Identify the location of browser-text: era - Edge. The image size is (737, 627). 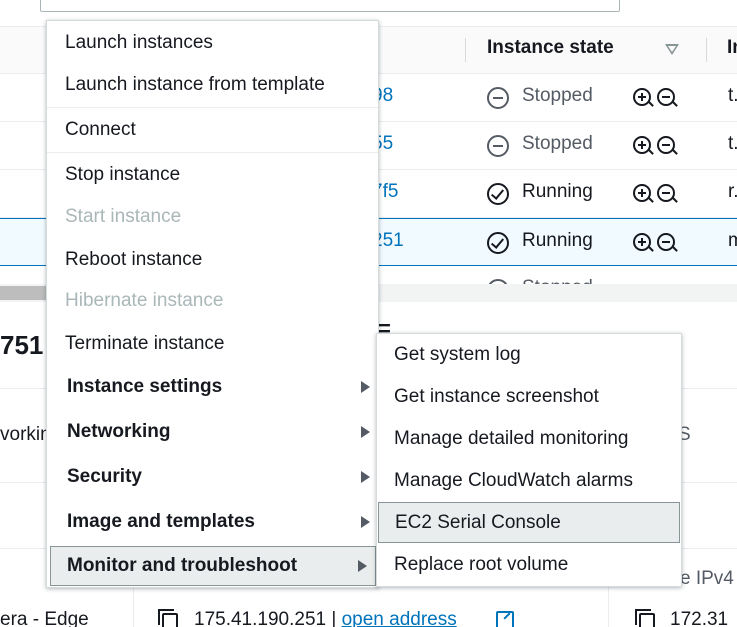
(44, 618).